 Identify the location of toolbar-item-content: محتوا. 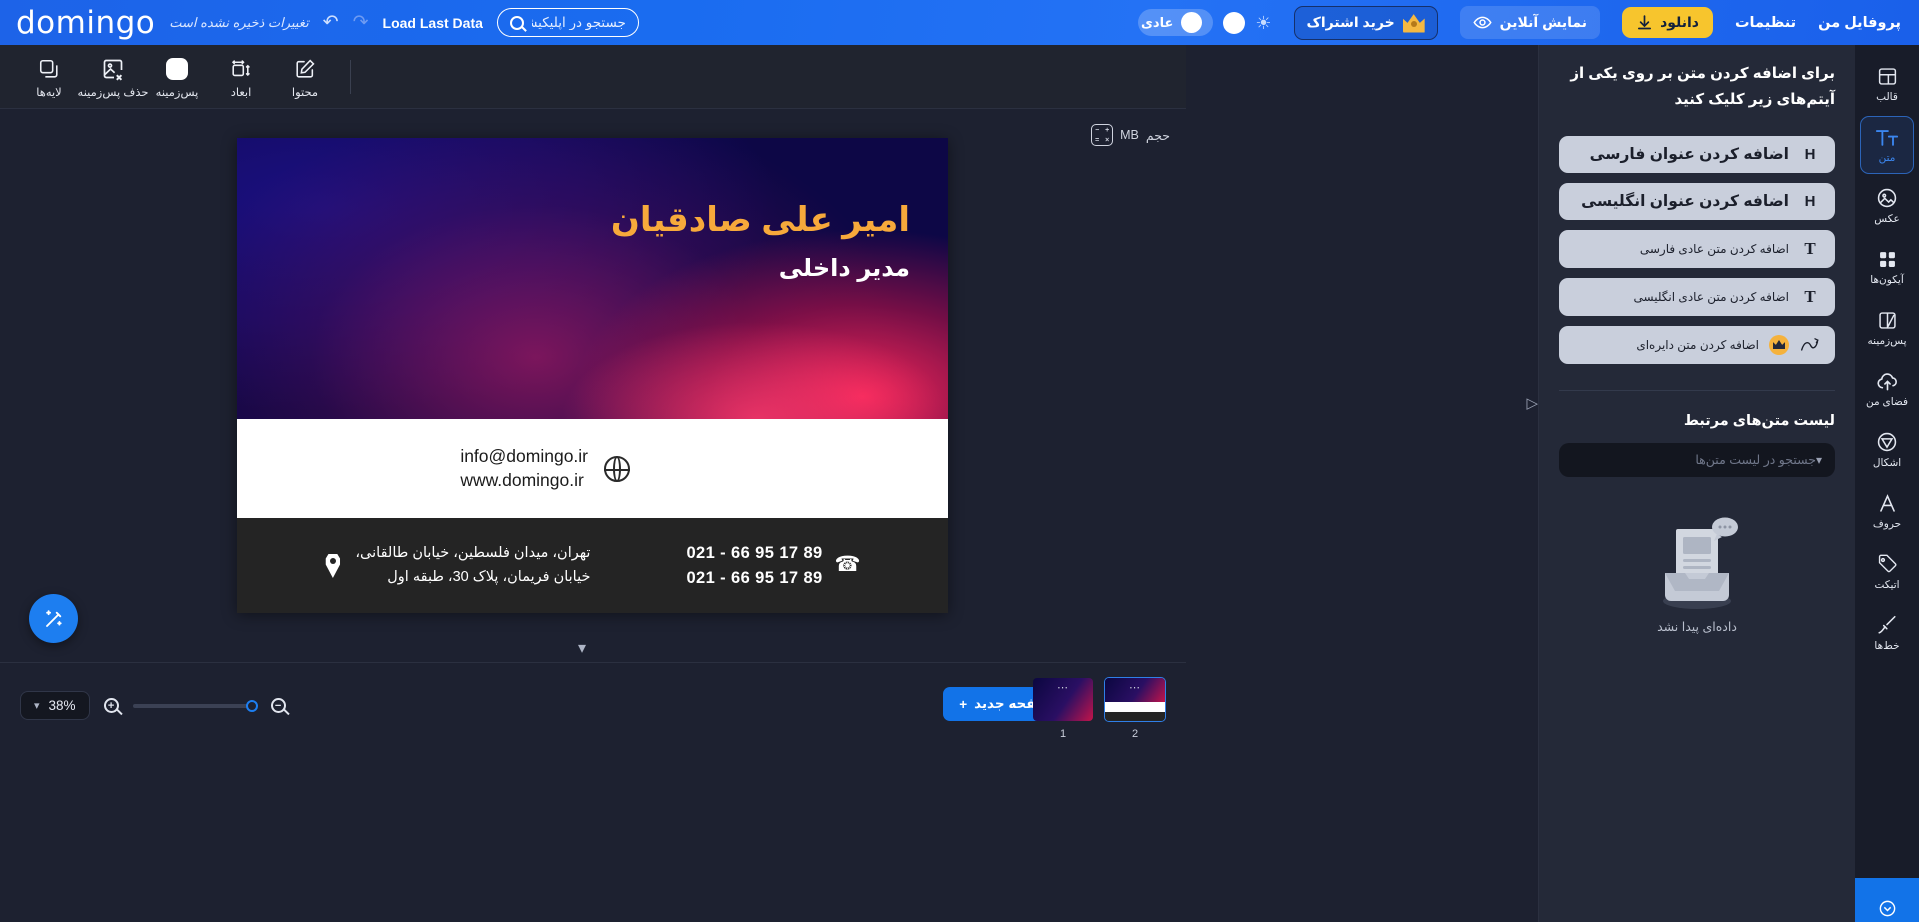
(305, 77).